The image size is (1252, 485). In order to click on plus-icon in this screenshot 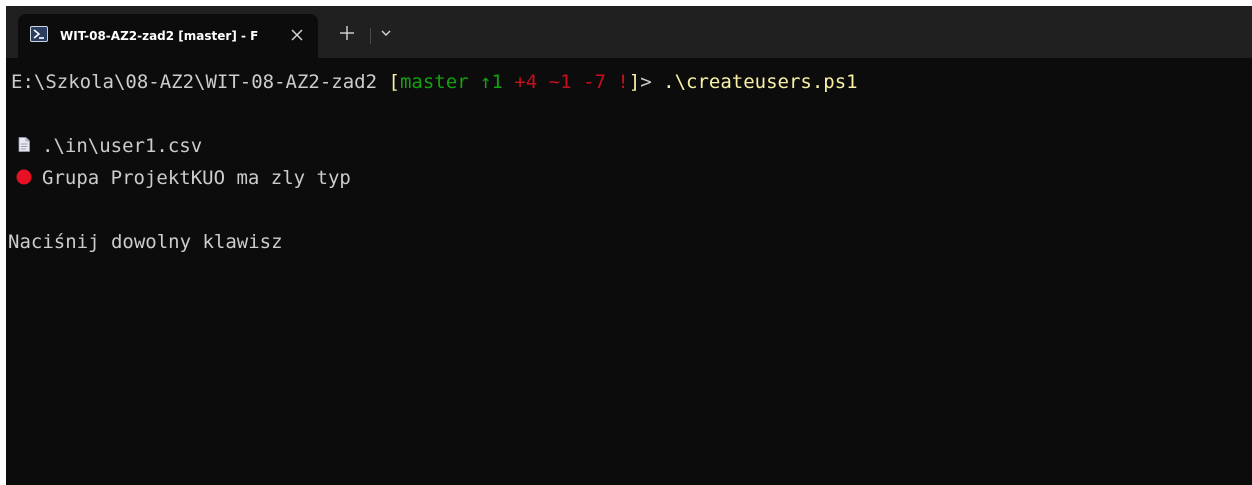, I will do `click(347, 33)`.